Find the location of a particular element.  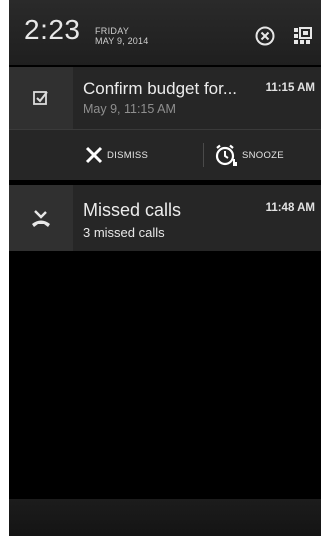

date-block: FRIDAY MAY 9, 2014 is located at coordinates (121, 36).